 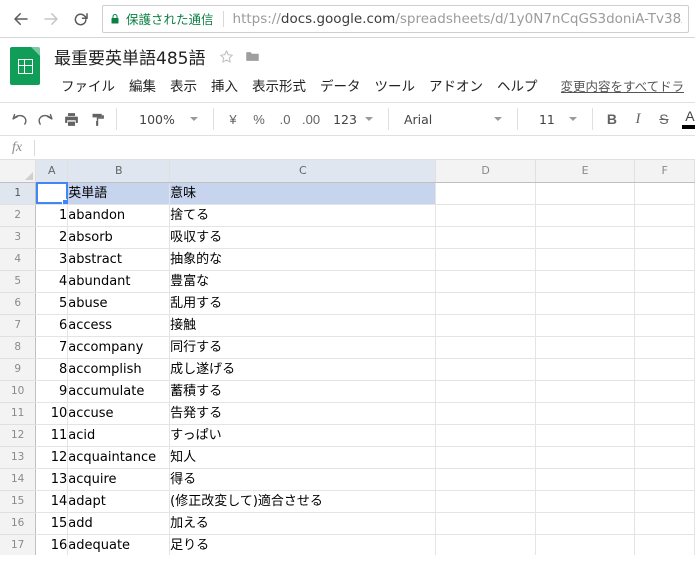 What do you see at coordinates (119, 237) in the screenshot?
I see `cell-B3: absorb` at bounding box center [119, 237].